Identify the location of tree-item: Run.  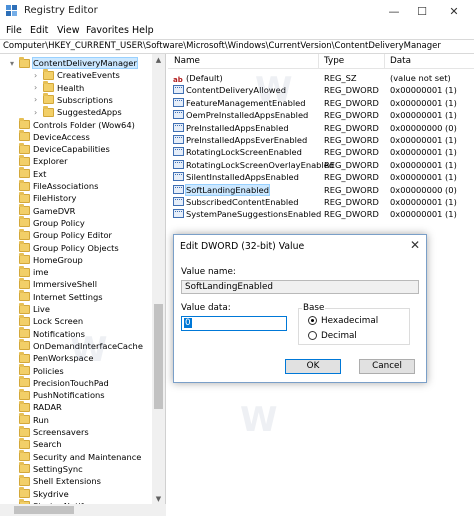
(34, 419).